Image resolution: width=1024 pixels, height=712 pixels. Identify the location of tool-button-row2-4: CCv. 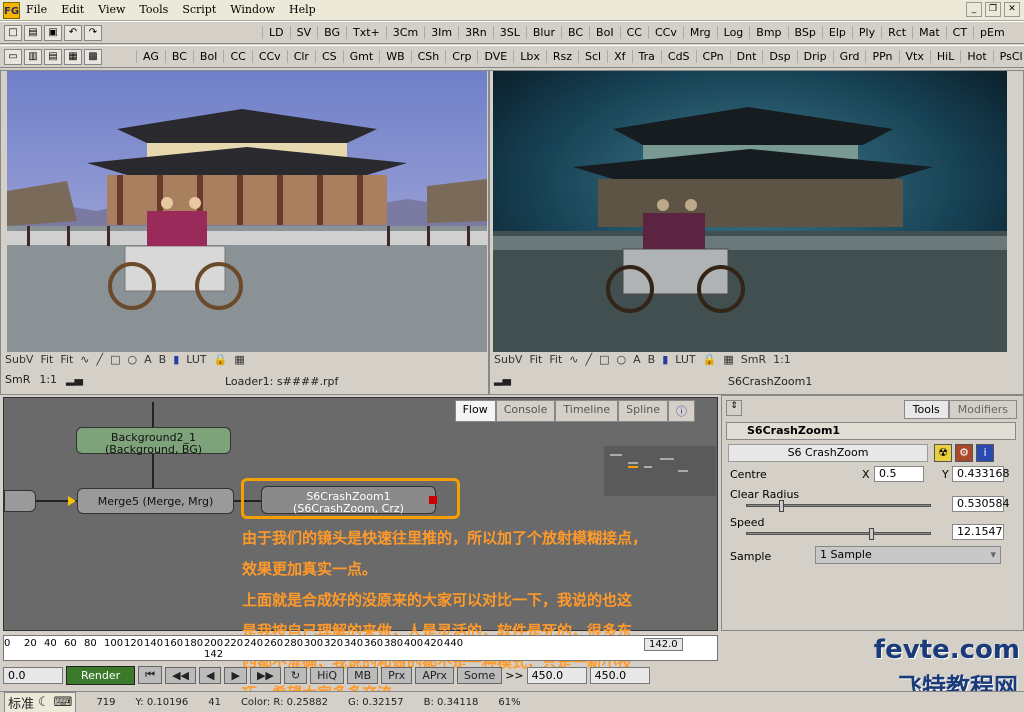
(269, 56).